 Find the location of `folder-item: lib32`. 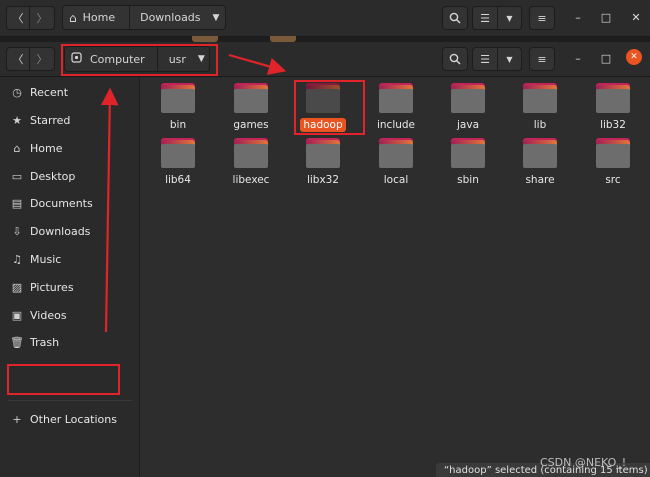

folder-item: lib32 is located at coordinates (613, 108).